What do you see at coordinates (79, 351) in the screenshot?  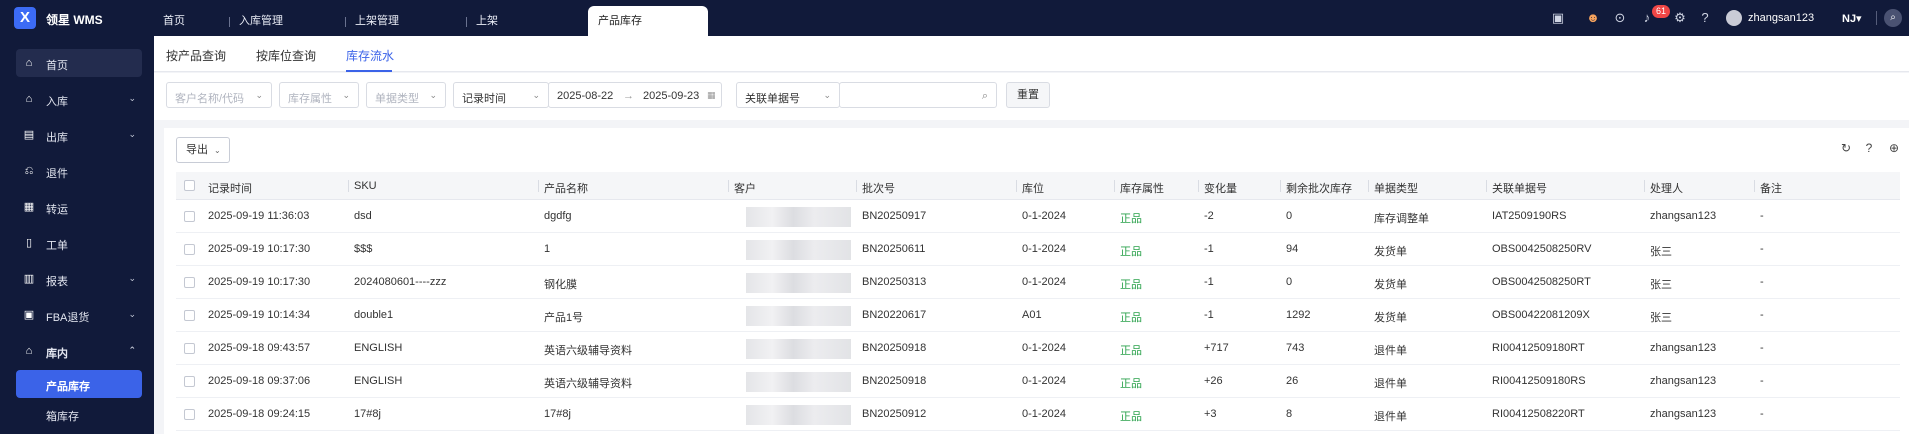 I see `sidebar-item-warehouse: ⌂ 库内 ⌃` at bounding box center [79, 351].